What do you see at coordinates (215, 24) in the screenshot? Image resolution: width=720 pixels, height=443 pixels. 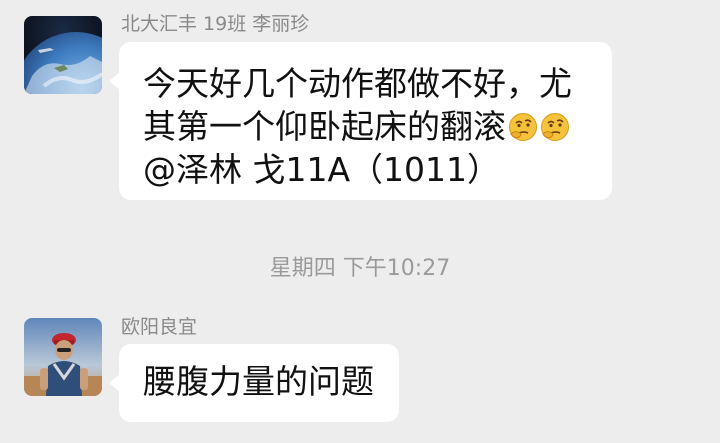 I see `sender-name: 北大汇丰 19班 李丽珍` at bounding box center [215, 24].